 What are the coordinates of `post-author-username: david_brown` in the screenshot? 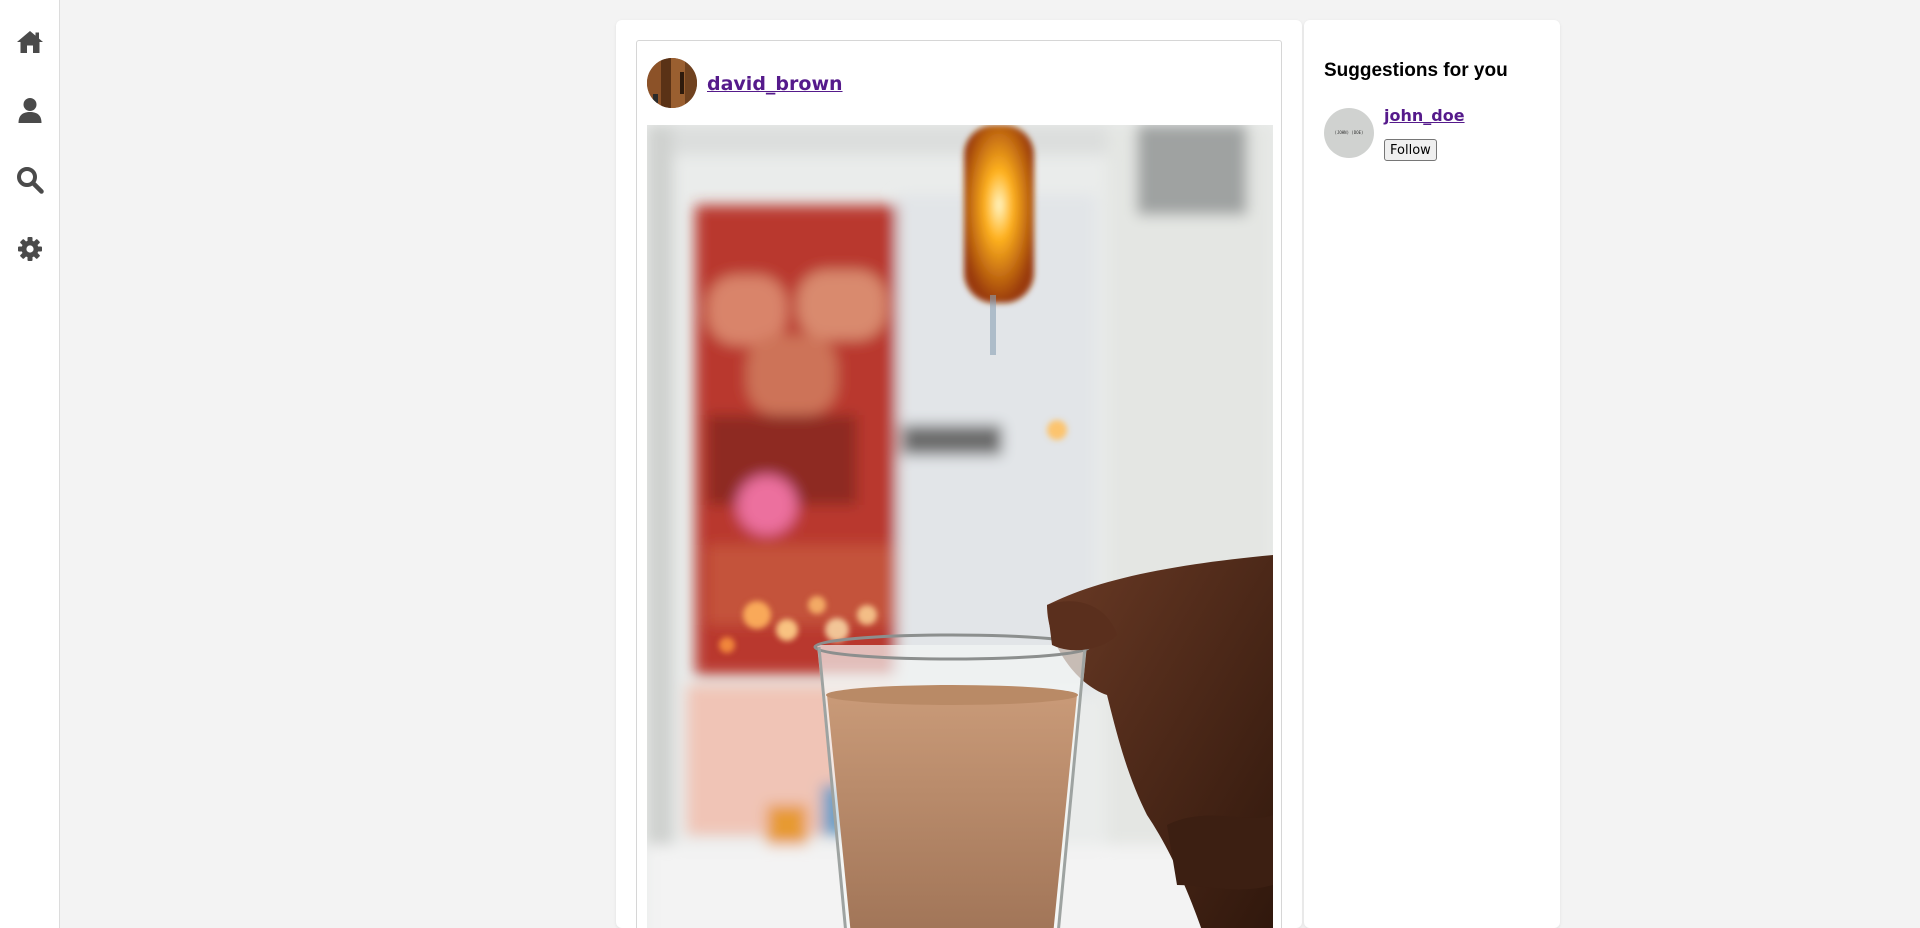 It's located at (775, 84).